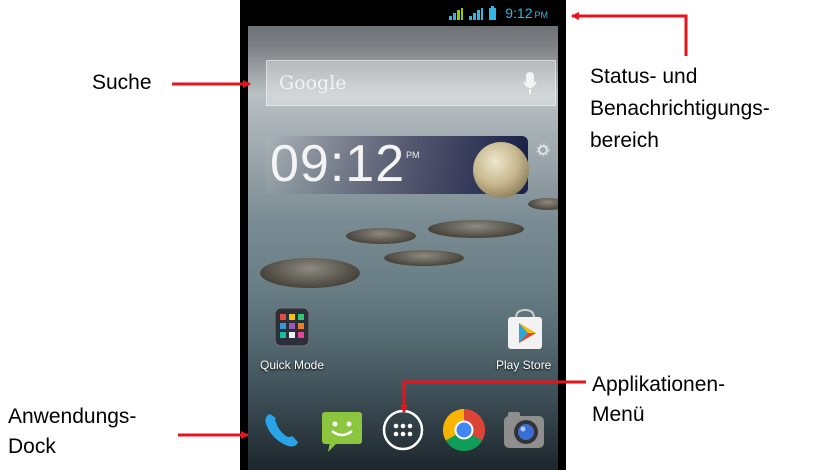  What do you see at coordinates (524, 430) in the screenshot?
I see `camera-icon` at bounding box center [524, 430].